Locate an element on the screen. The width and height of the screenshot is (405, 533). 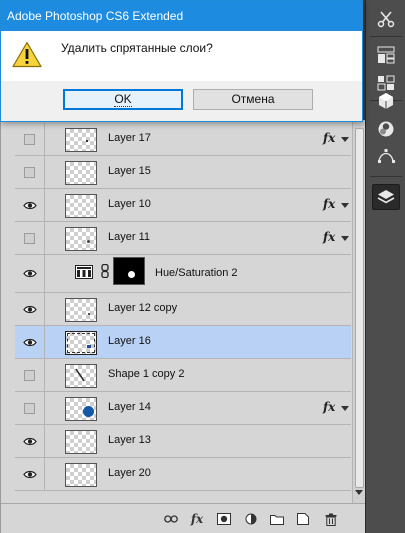
layers-scrollbar is located at coordinates (358, 311).